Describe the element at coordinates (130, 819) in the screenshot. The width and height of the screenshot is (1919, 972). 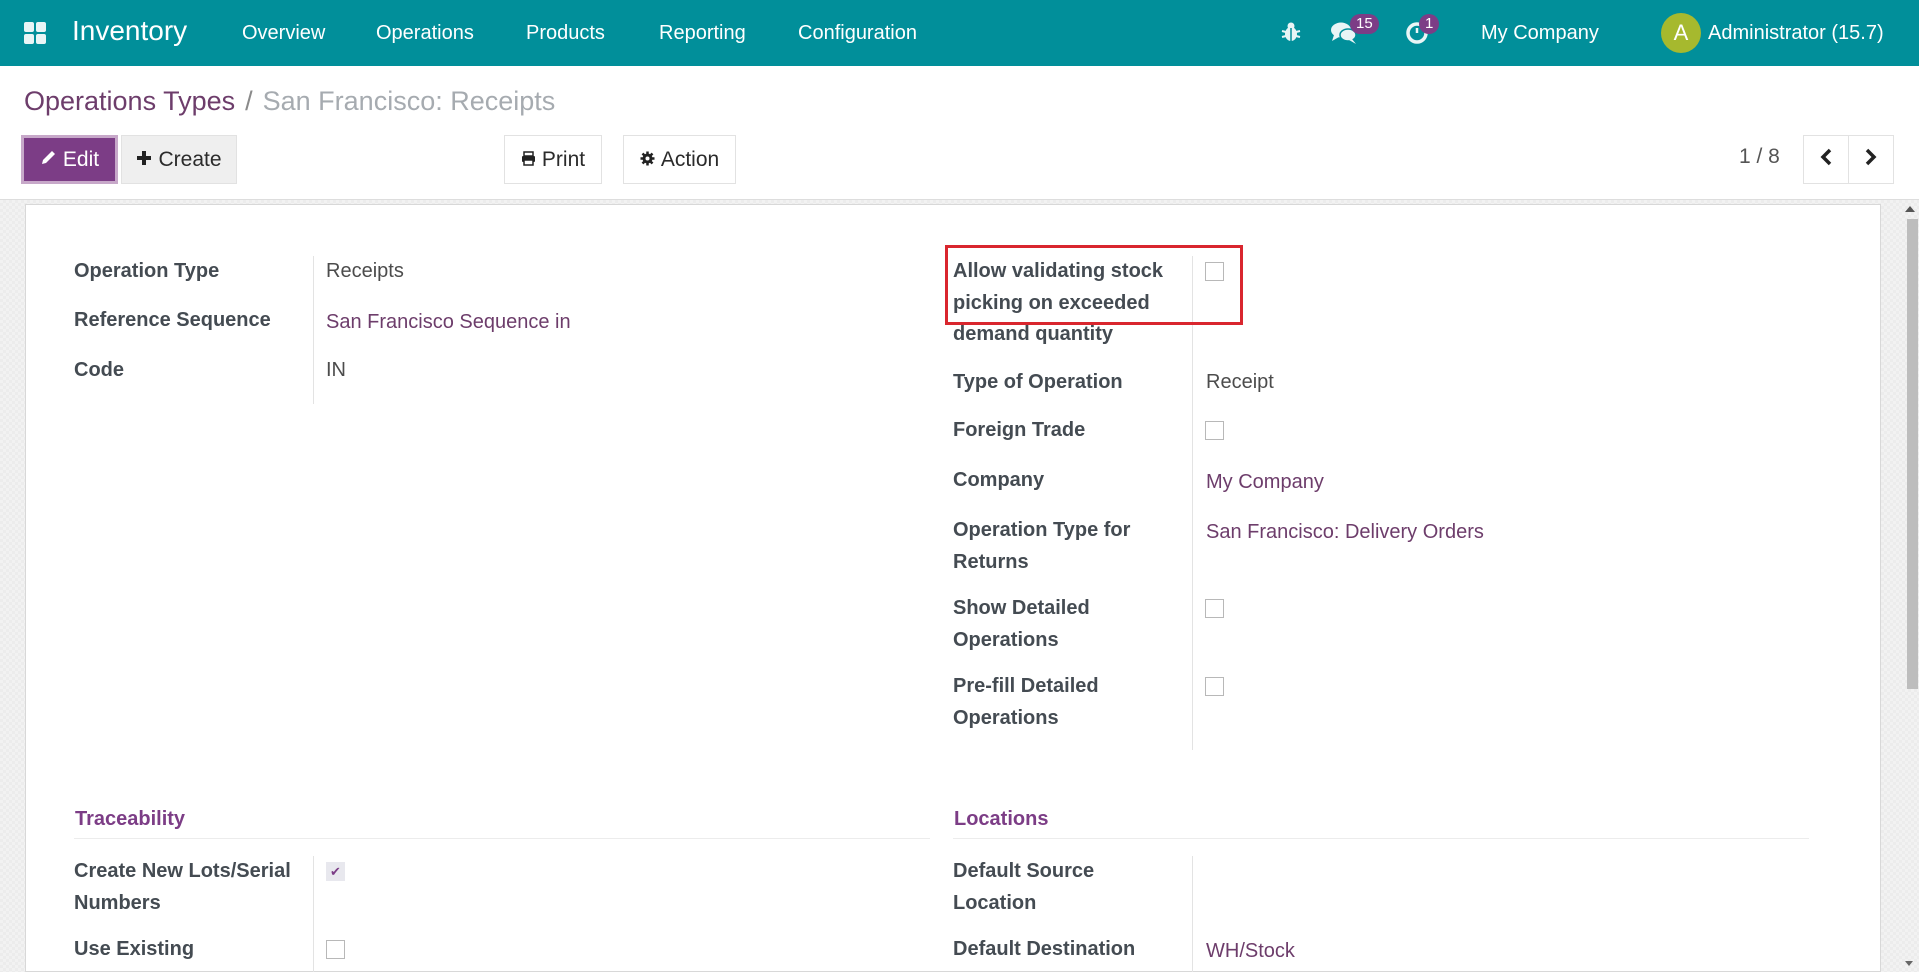
I see `traceability-title: Traceability` at that location.